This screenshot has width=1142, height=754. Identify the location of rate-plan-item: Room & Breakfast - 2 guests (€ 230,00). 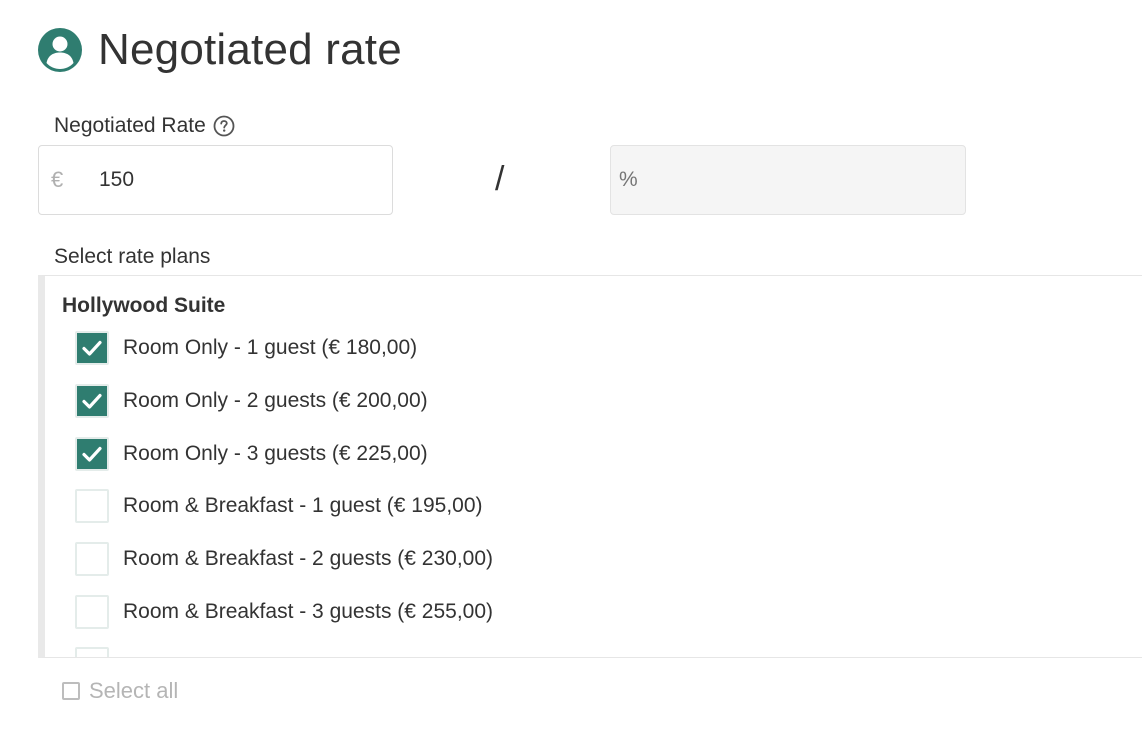
(284, 559).